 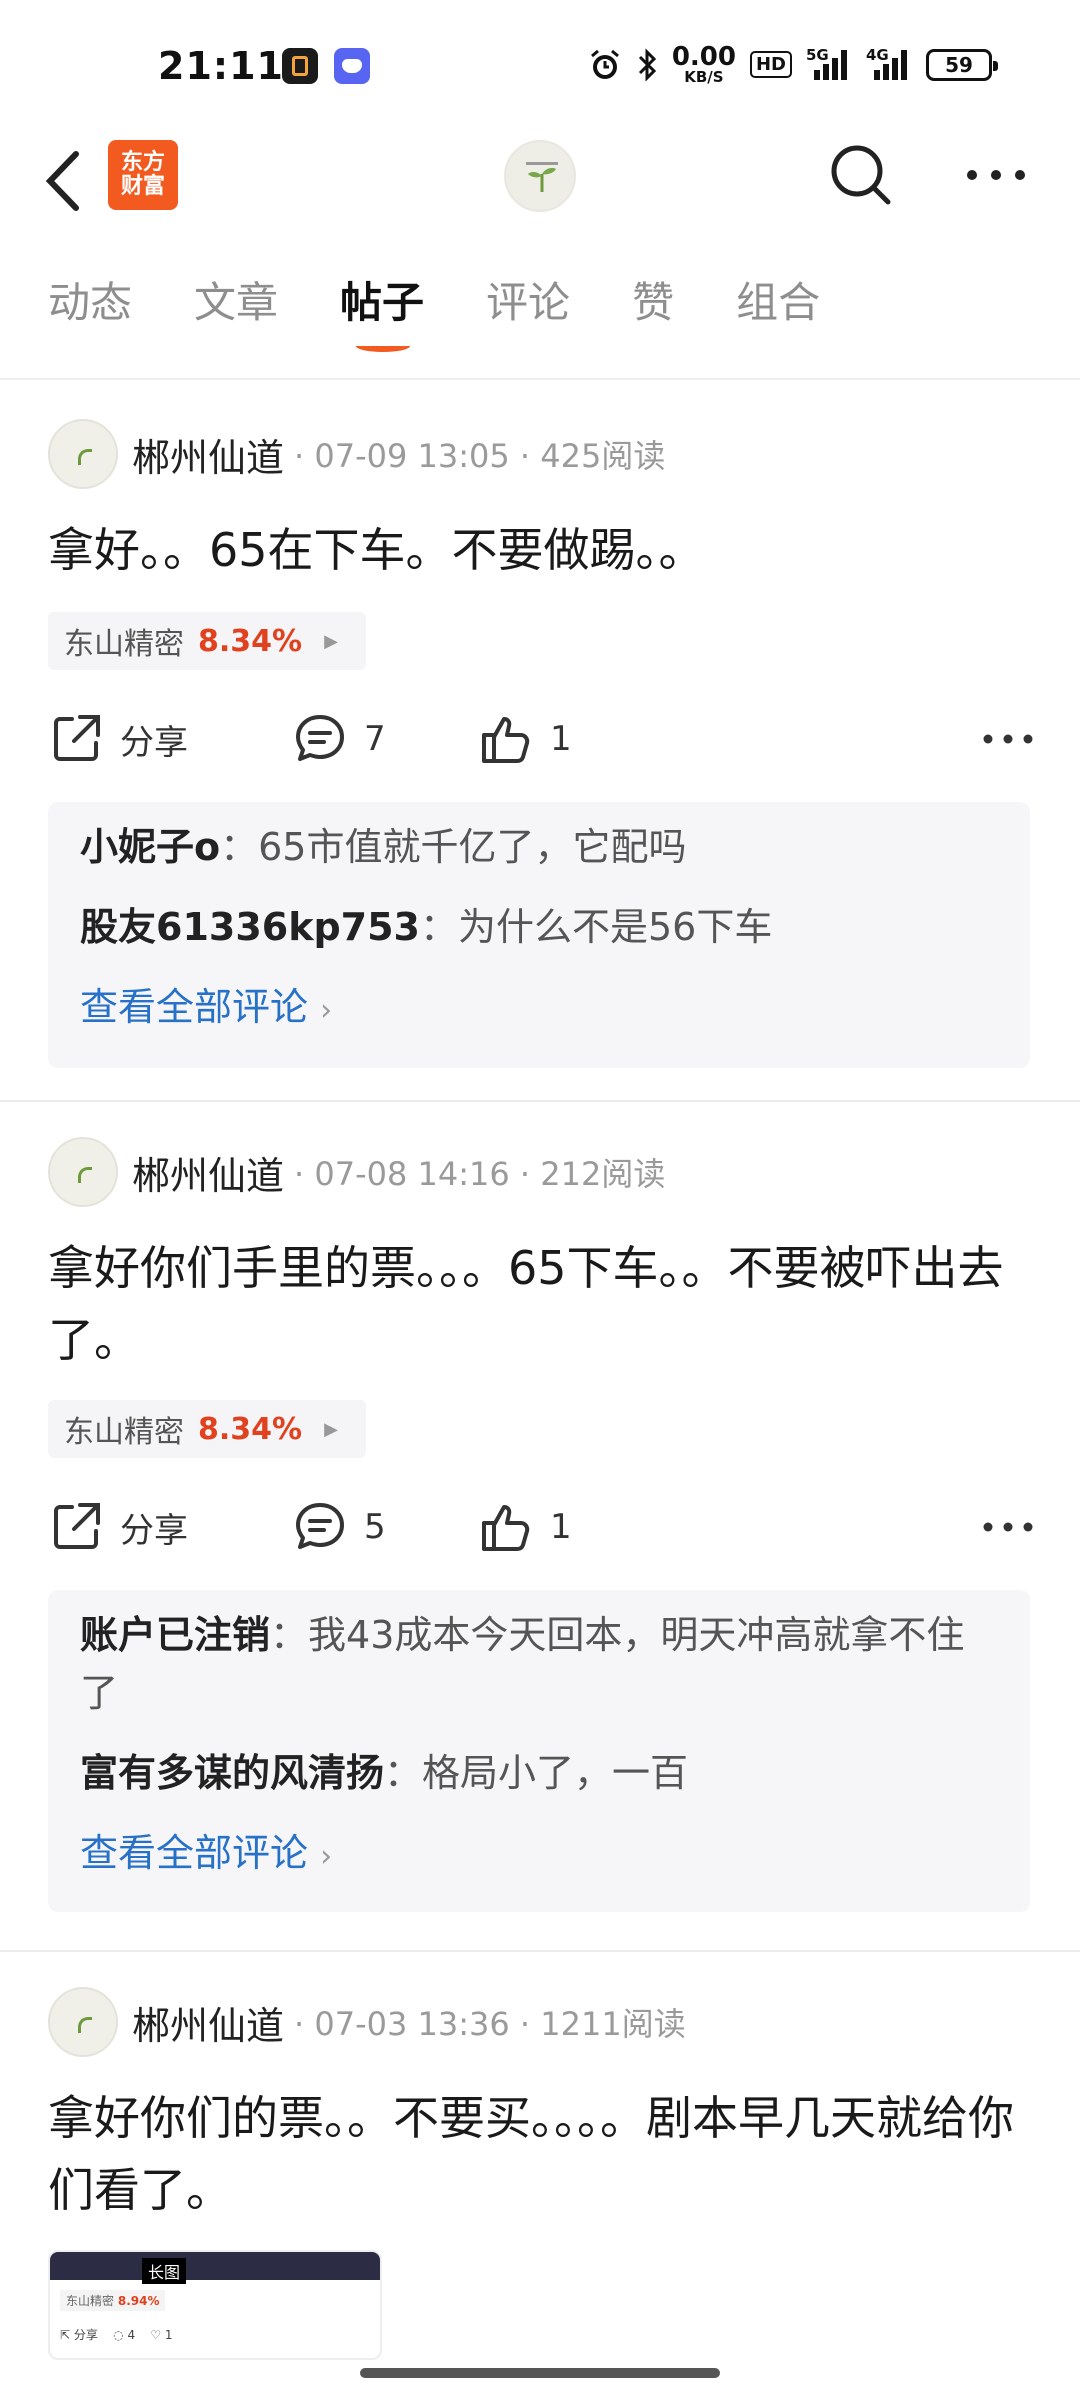 I want to click on comment-item: 股友61336kp753：为什么不是56下车, so click(x=539, y=927).